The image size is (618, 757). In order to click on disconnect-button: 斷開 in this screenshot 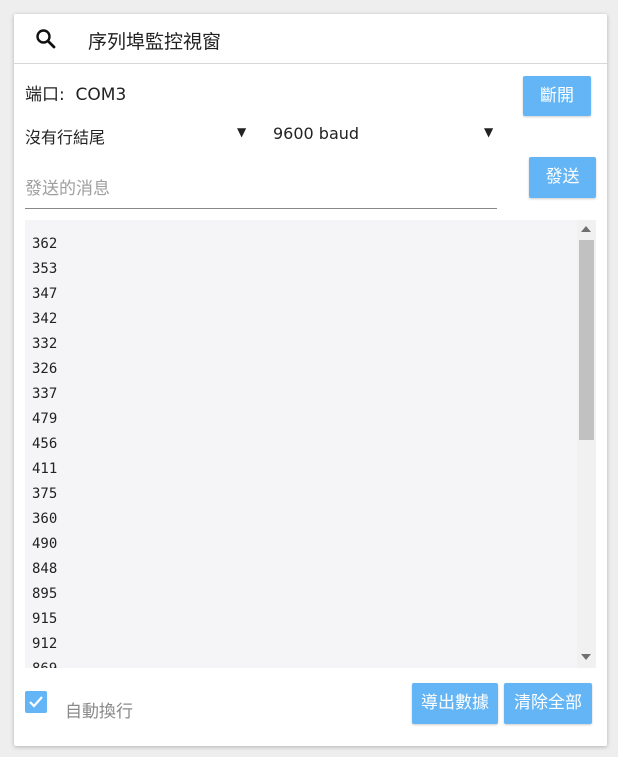, I will do `click(557, 96)`.